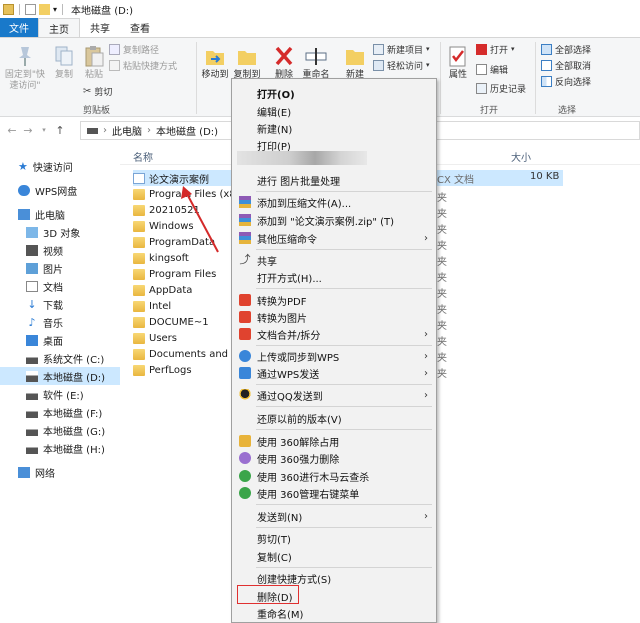 This screenshot has width=640, height=623. What do you see at coordinates (492, 69) in the screenshot?
I see `edit-button: 编辑` at bounding box center [492, 69].